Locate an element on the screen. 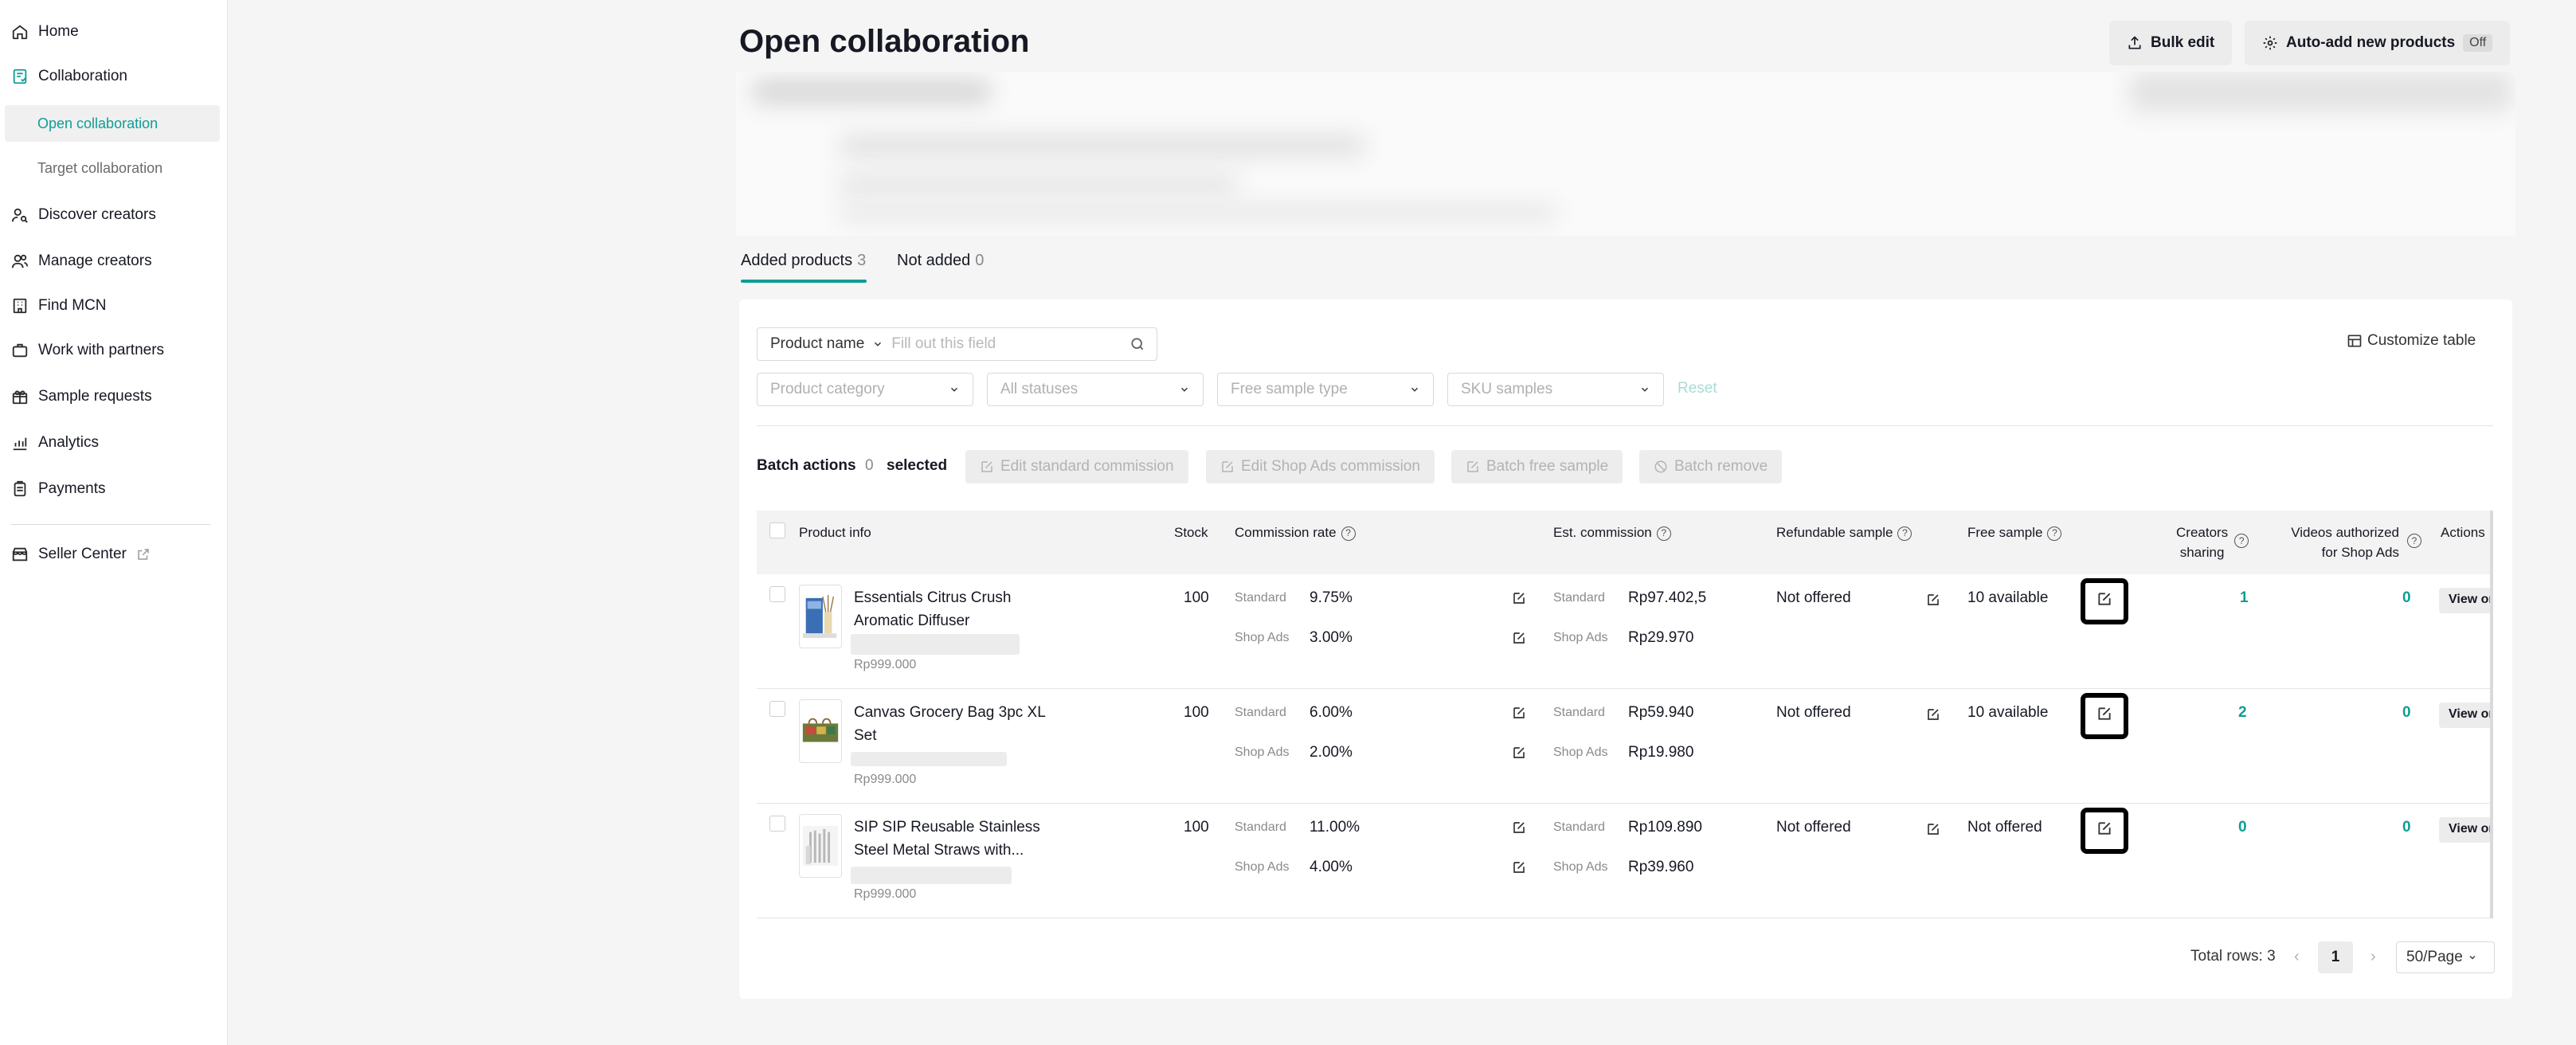 The width and height of the screenshot is (2576, 1045). creators-sharing-count: 2 is located at coordinates (2242, 713).